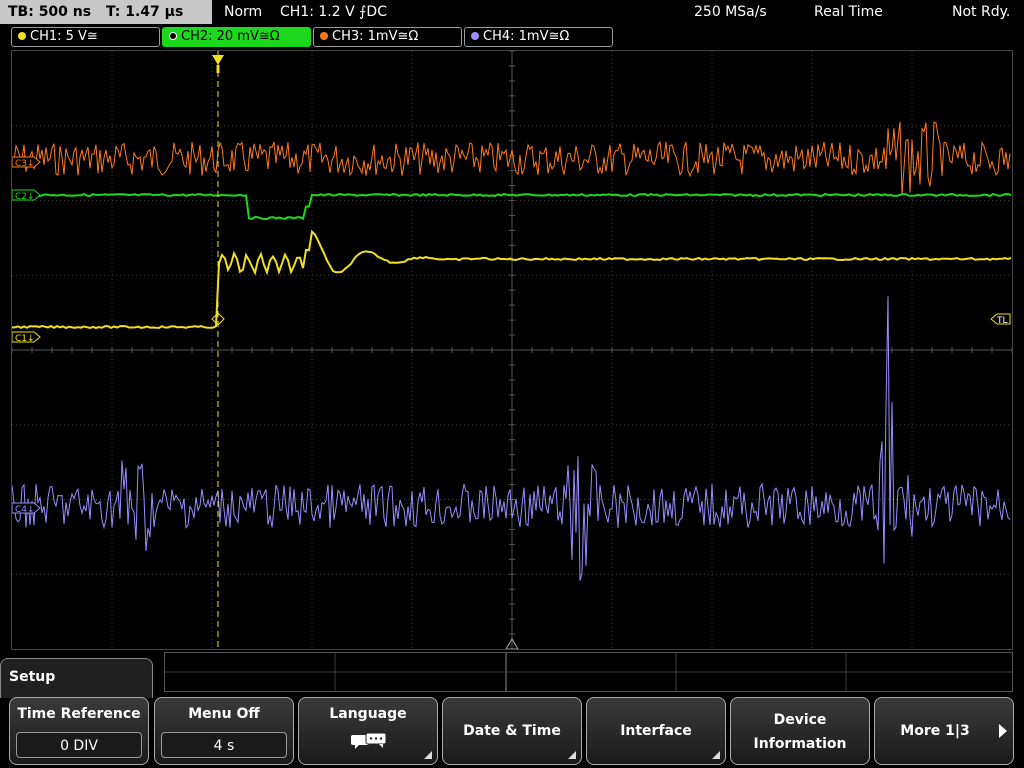  Describe the element at coordinates (511, 158) in the screenshot. I see `ch3-trace` at that location.